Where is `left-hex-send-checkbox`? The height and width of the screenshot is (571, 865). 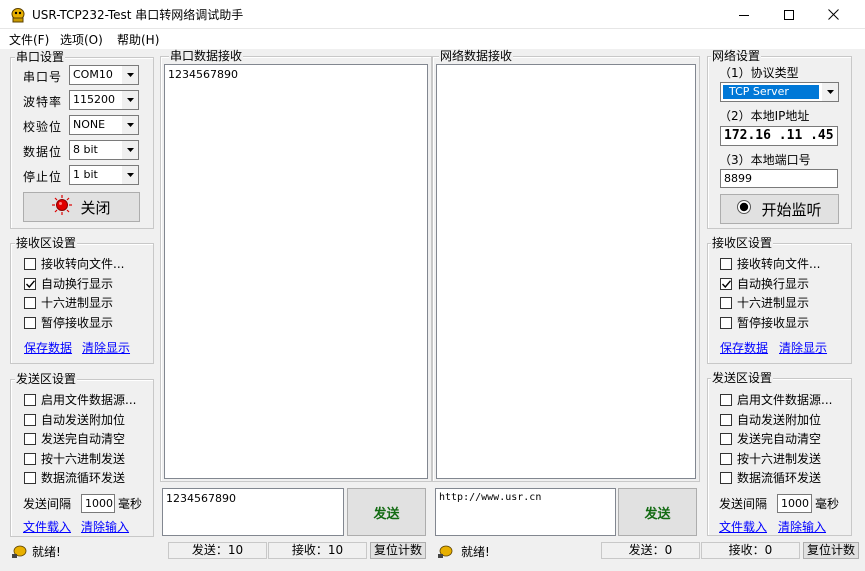
left-hex-send-checkbox is located at coordinates (30, 459).